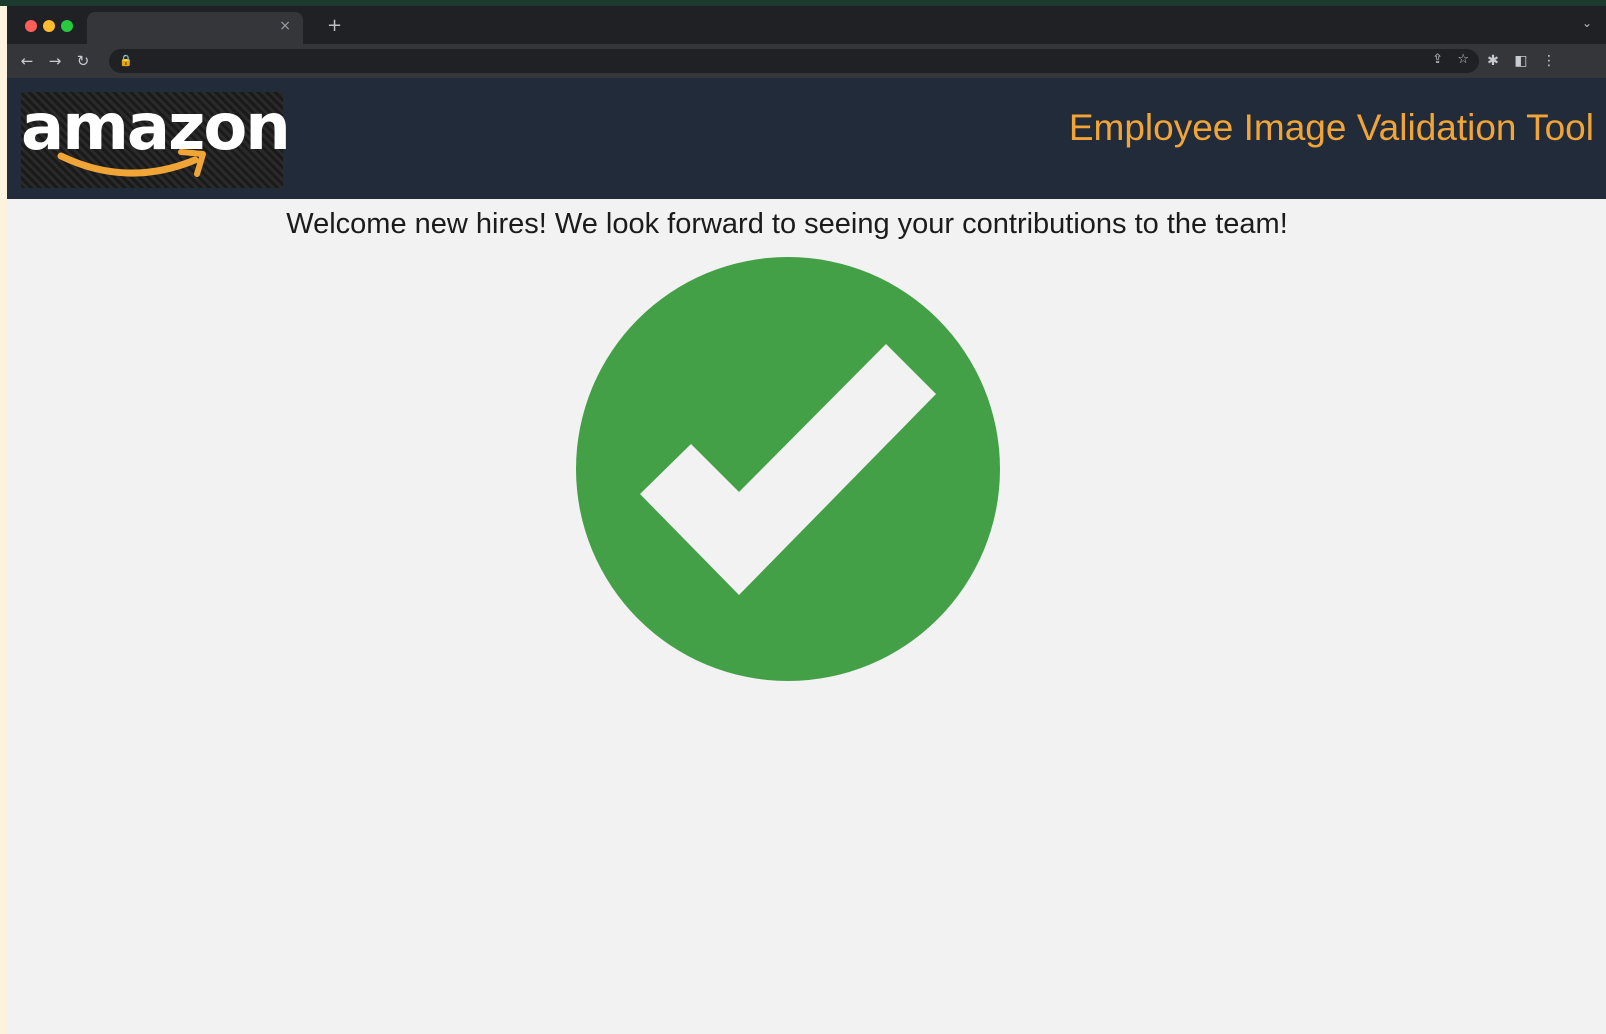  I want to click on lock-icon: 🔒, so click(126, 60).